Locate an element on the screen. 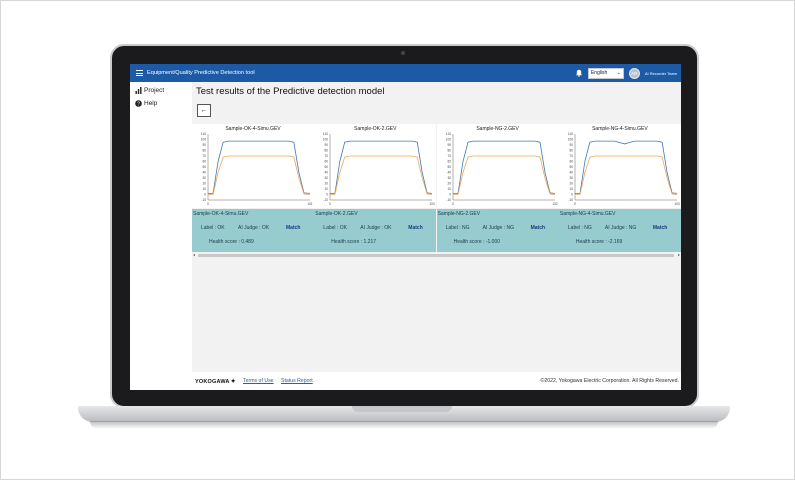 This screenshot has width=795, height=480. health-score: Health score : -2.169 is located at coordinates (599, 242).